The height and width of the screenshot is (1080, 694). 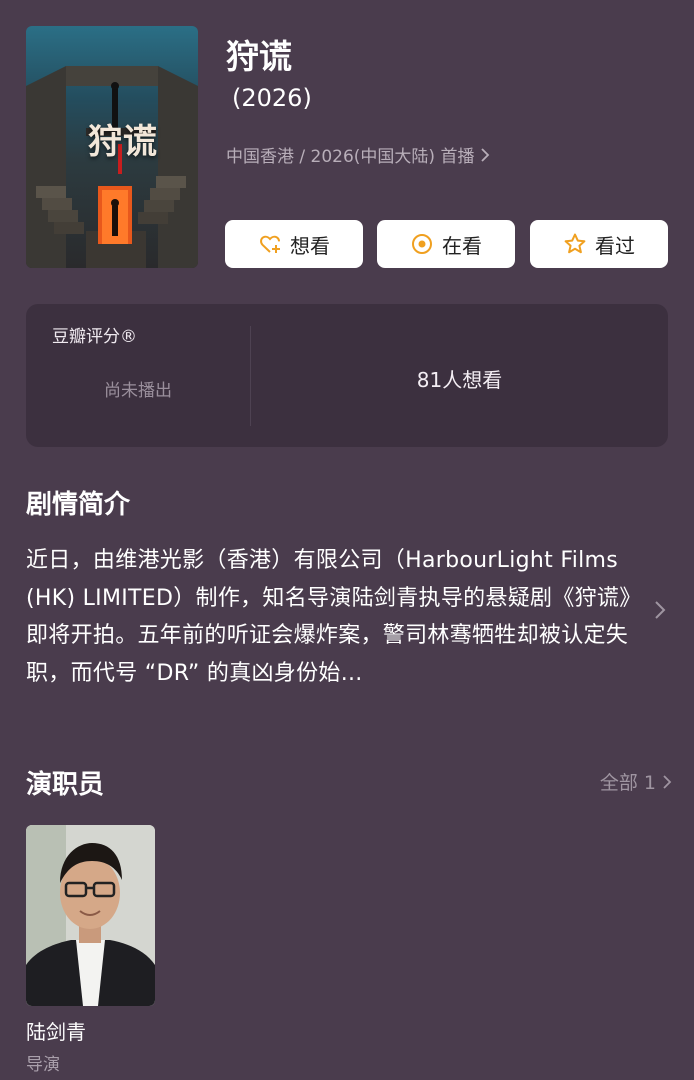 What do you see at coordinates (462, 245) in the screenshot?
I see `watching-label: 在看` at bounding box center [462, 245].